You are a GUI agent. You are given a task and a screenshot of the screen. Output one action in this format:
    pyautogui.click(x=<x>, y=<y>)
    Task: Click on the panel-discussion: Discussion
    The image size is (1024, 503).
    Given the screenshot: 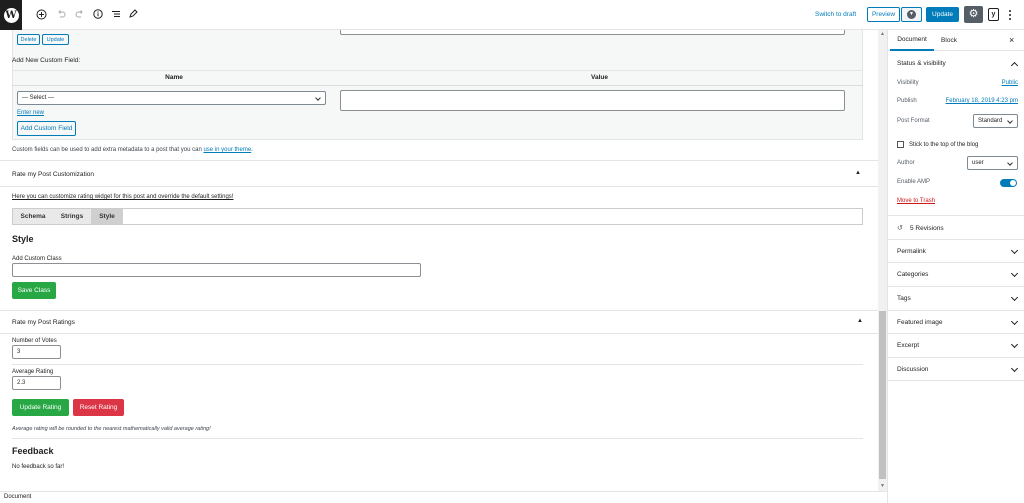 What is the action you would take?
    pyautogui.click(x=956, y=369)
    